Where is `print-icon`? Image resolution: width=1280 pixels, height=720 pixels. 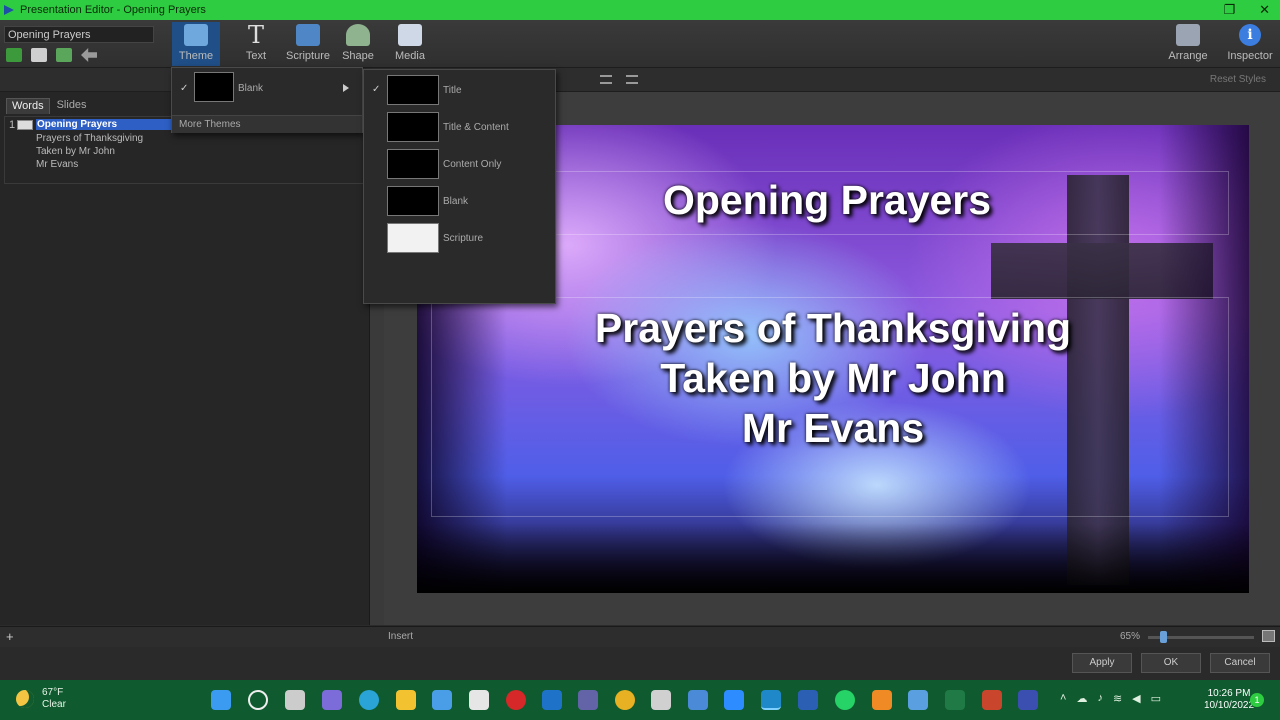 print-icon is located at coordinates (39, 55).